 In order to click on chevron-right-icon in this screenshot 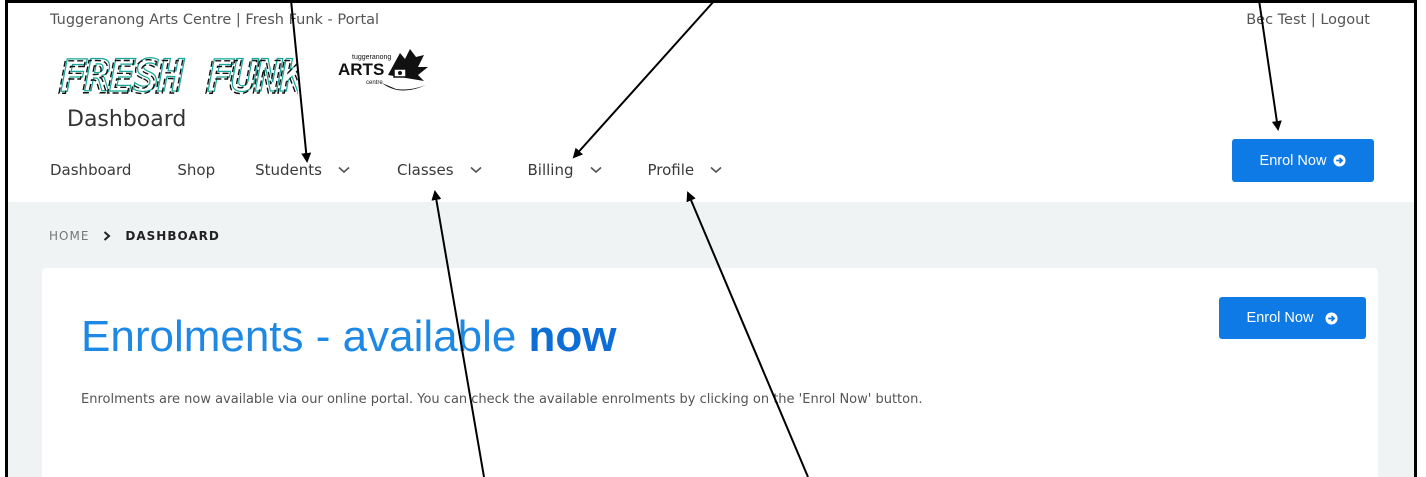, I will do `click(107, 236)`.